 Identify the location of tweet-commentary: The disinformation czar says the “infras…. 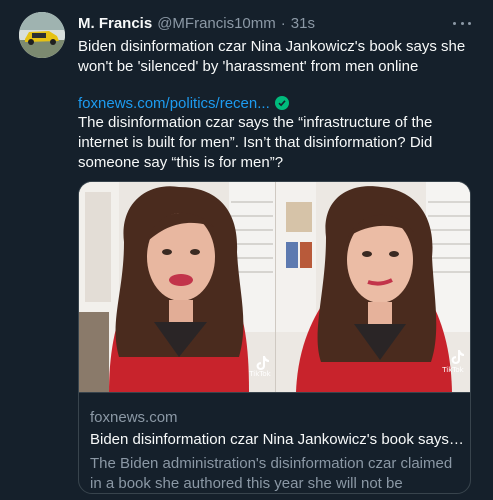
(255, 142).